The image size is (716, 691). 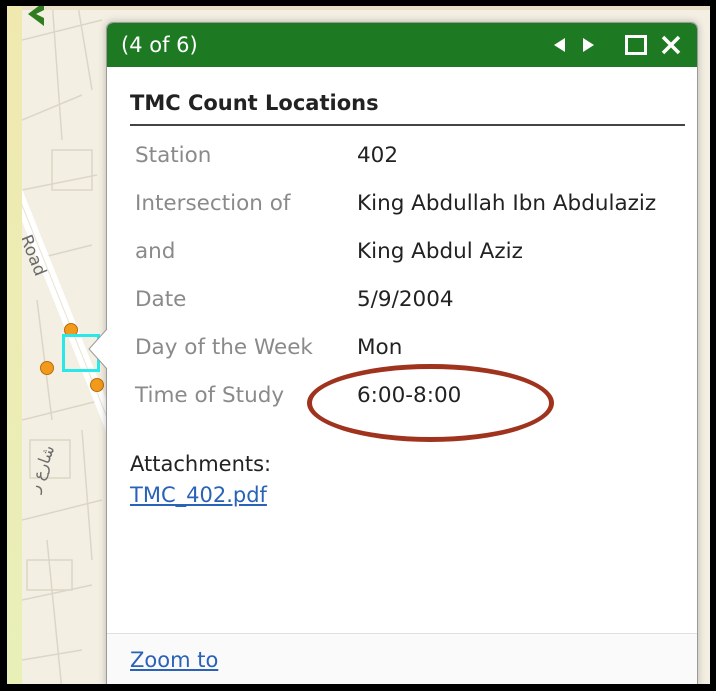 I want to click on attribute-value: Mon, so click(x=380, y=347).